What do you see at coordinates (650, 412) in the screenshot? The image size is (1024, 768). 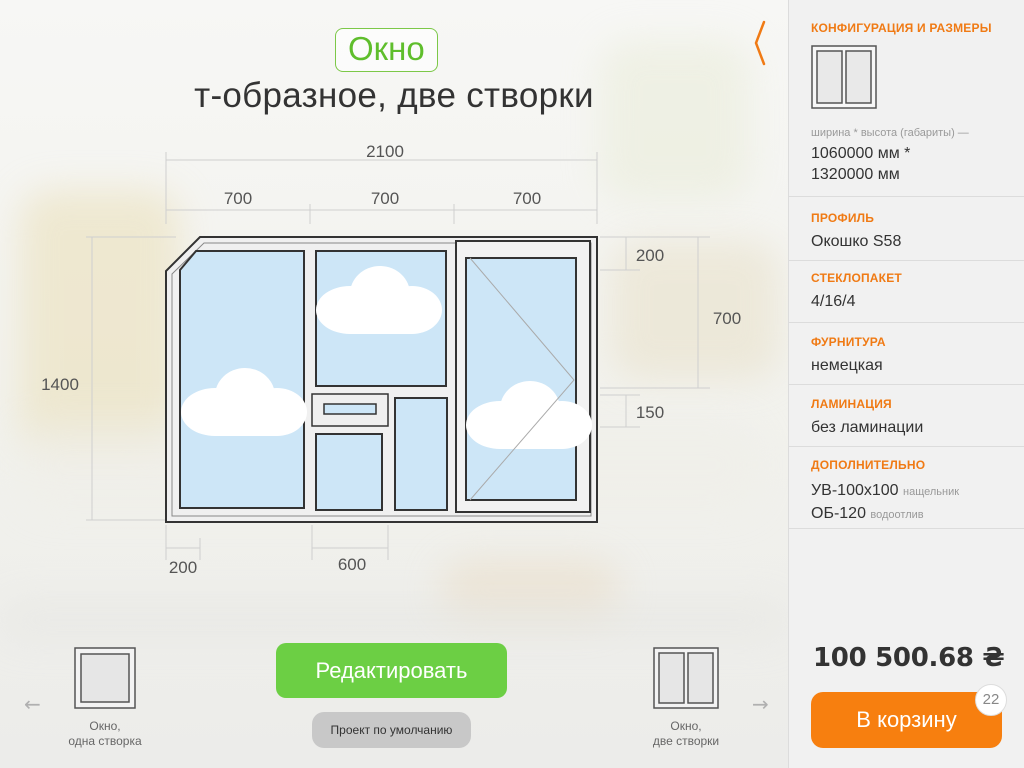 I see `dim-right-bottom: 150` at bounding box center [650, 412].